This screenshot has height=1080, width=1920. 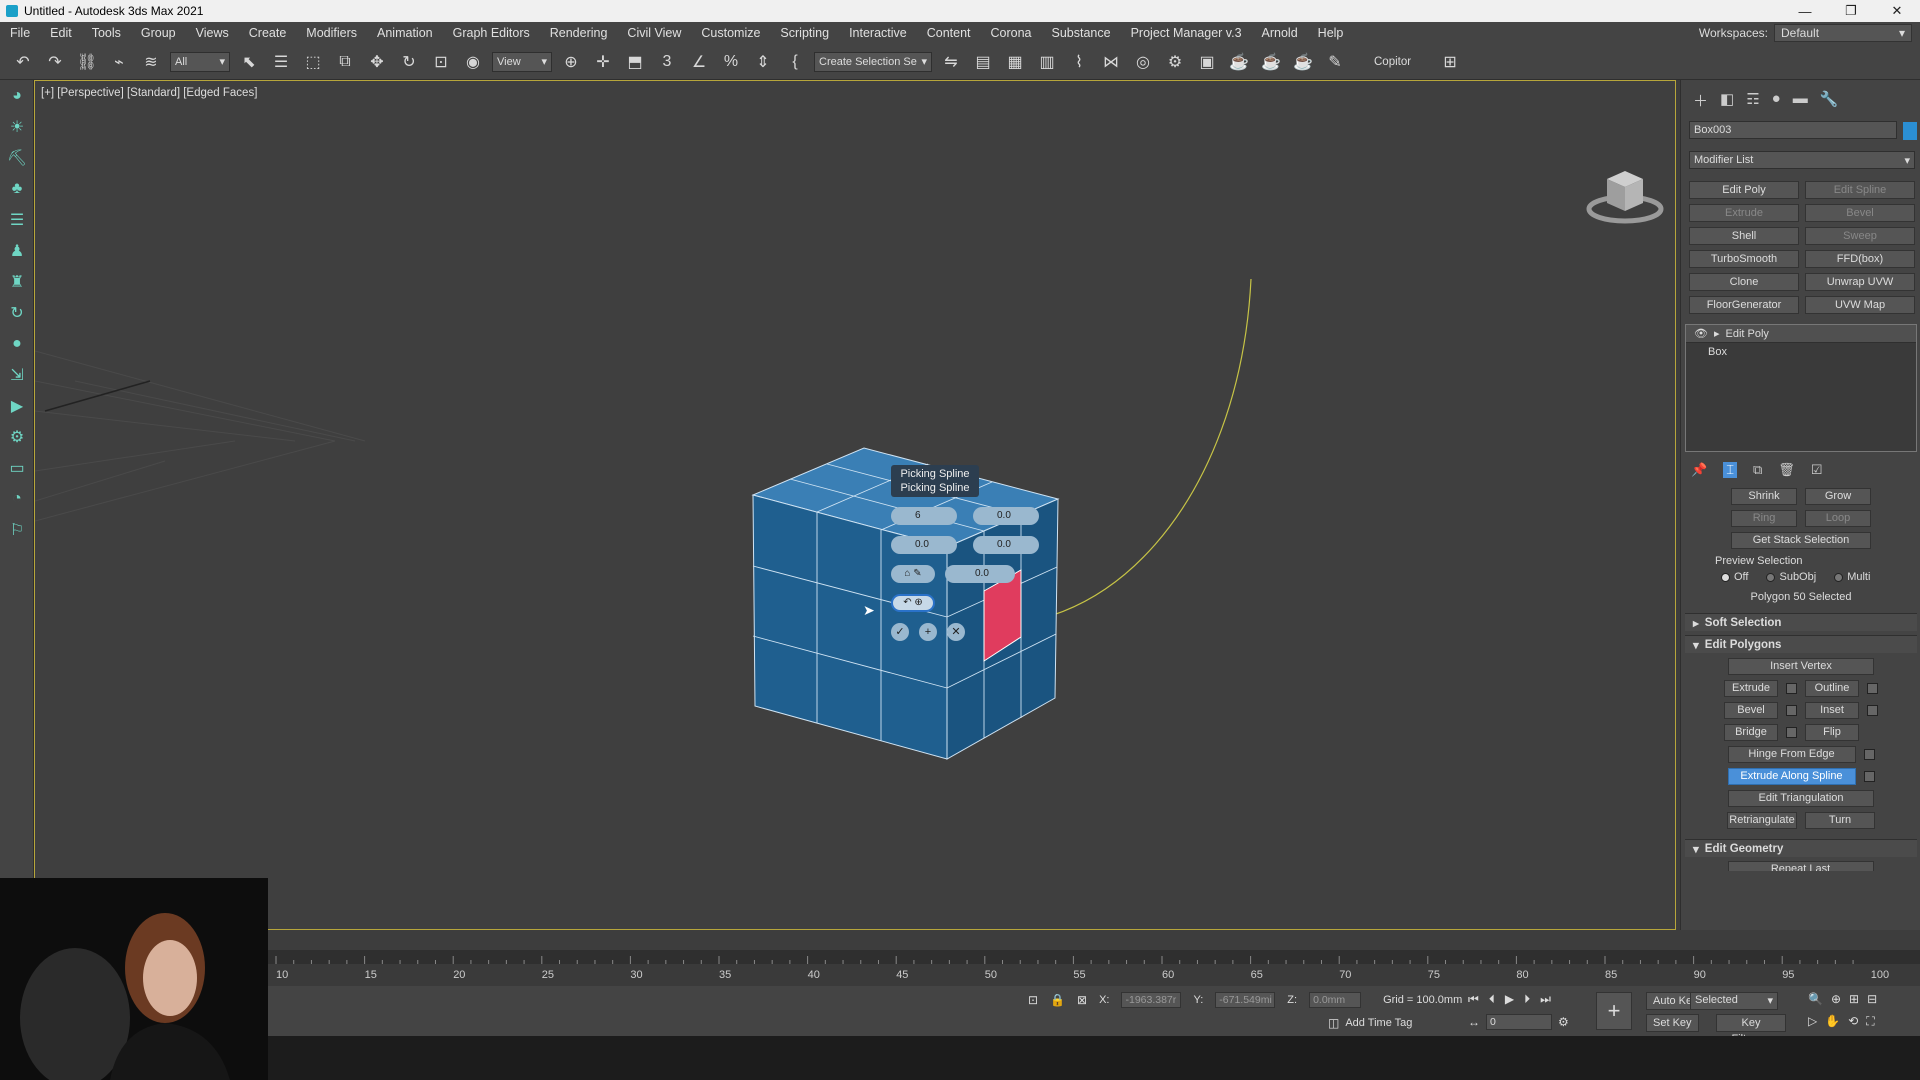 What do you see at coordinates (17, 219) in the screenshot?
I see `scene-explorer-icon: ☰` at bounding box center [17, 219].